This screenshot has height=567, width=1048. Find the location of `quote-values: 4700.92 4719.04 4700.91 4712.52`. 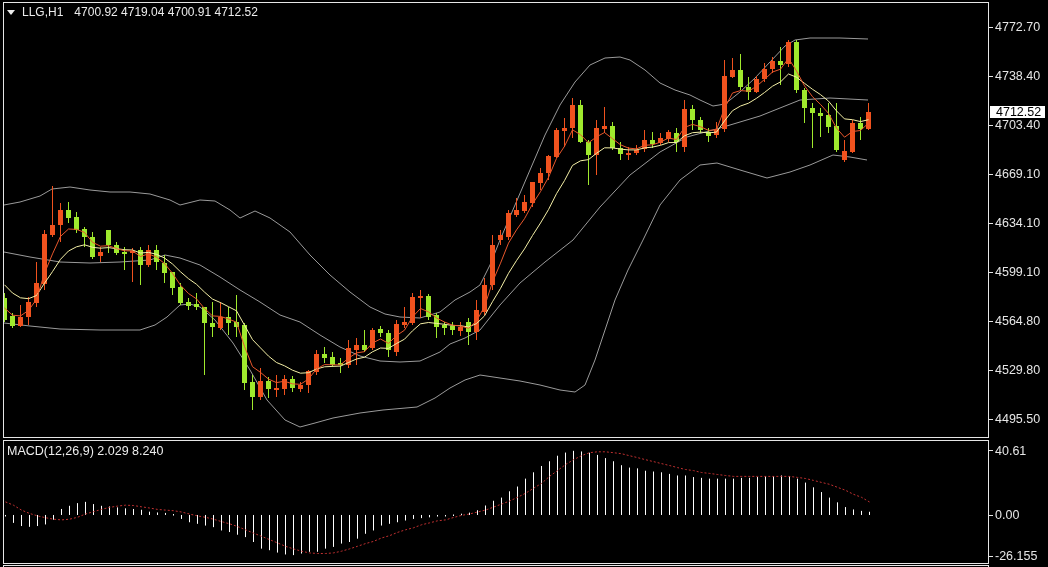

quote-values: 4700.92 4719.04 4700.91 4712.52 is located at coordinates (166, 12).